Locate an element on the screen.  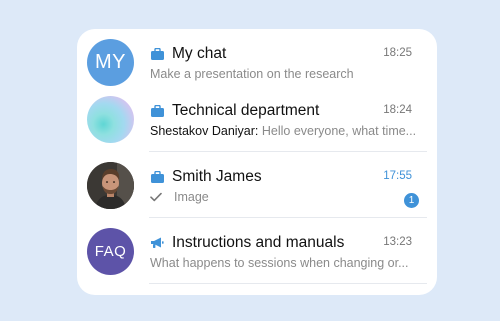
chat-name: Instructions and manuals is located at coordinates (258, 242).